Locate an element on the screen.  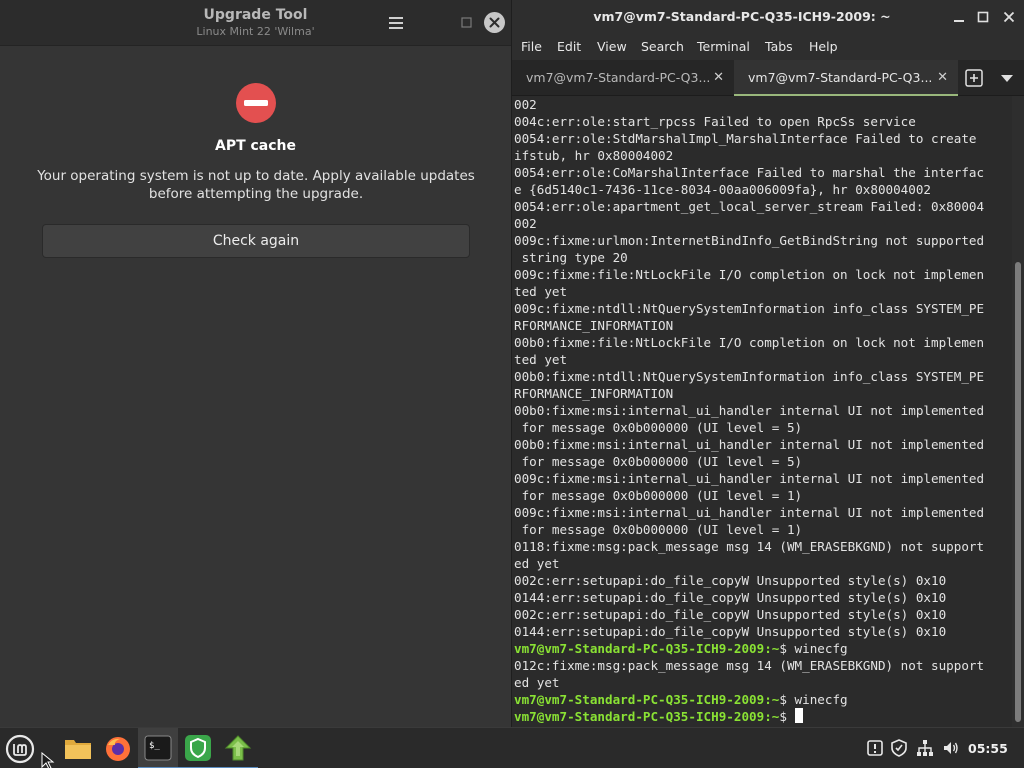
terminal-line: string type 20 is located at coordinates (571, 257).